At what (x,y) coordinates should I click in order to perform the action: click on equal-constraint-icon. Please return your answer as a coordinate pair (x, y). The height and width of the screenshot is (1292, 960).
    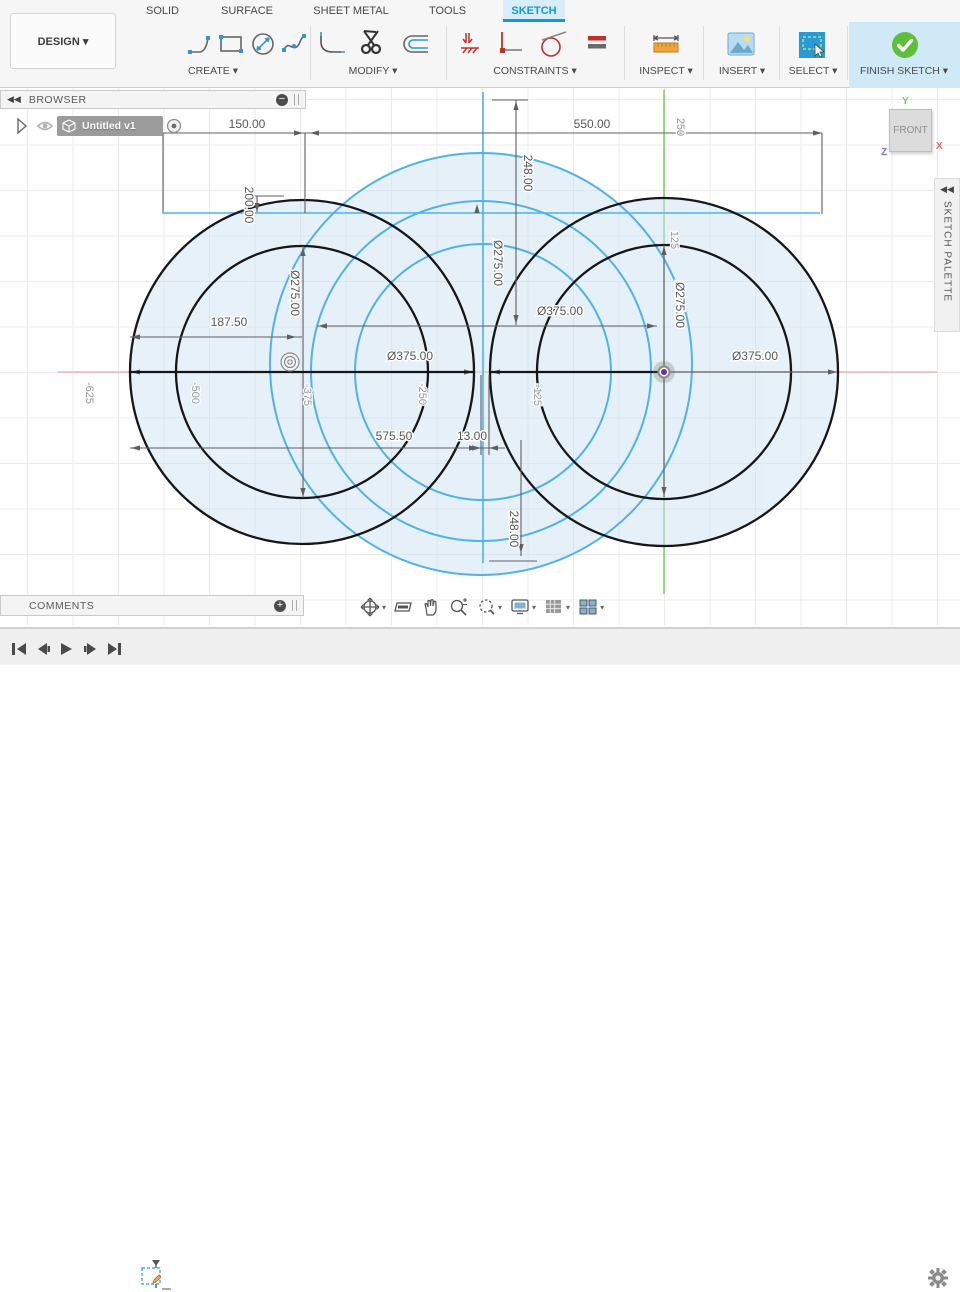
    Looking at the image, I should click on (598, 45).